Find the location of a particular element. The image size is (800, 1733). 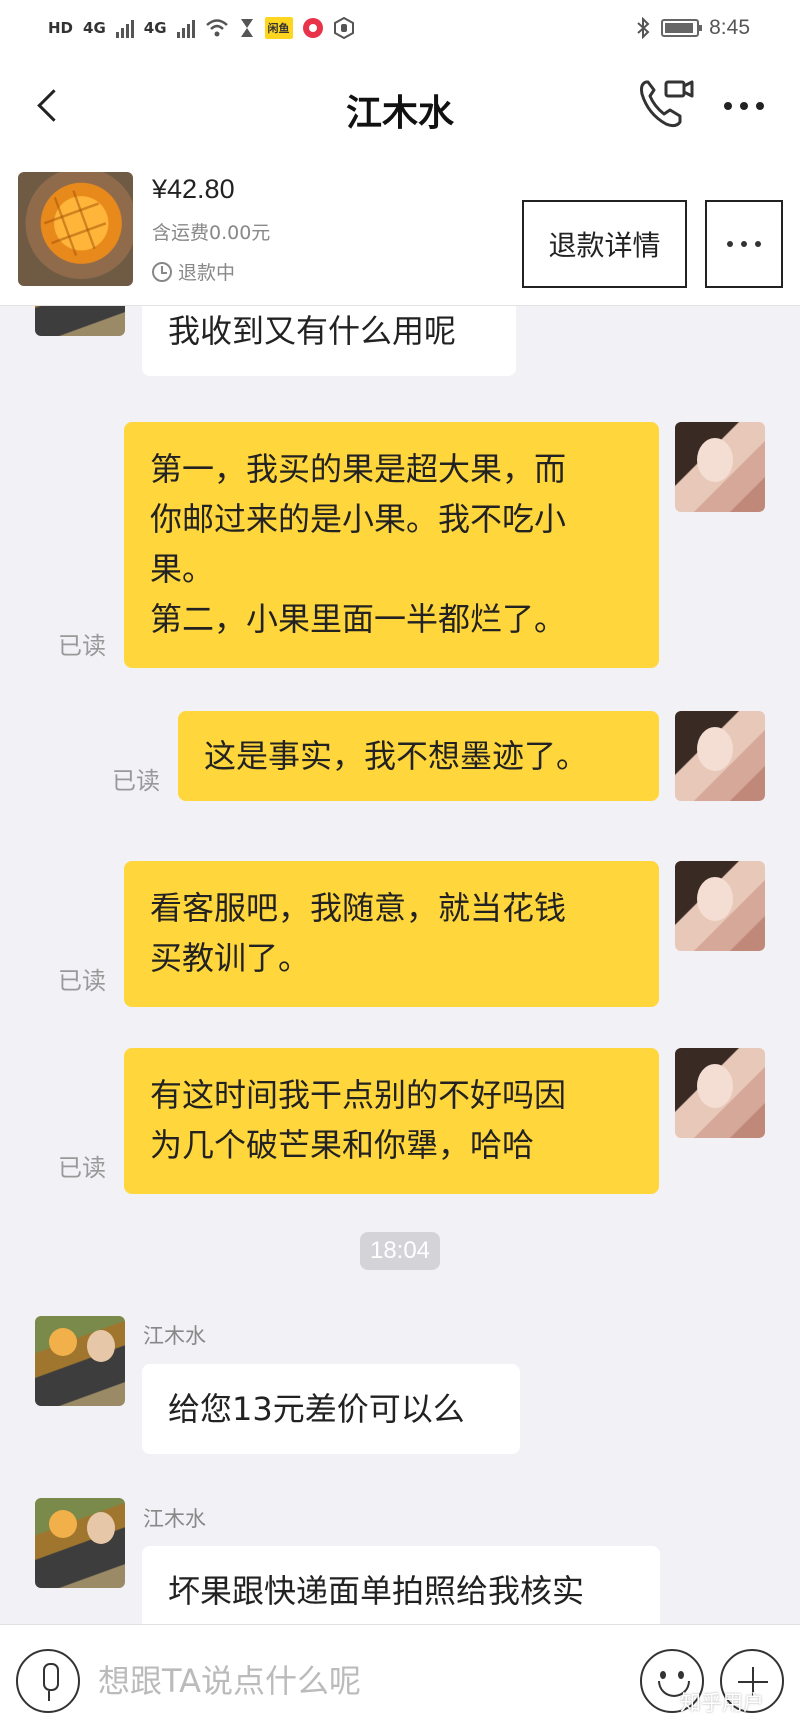

message-bubble: 我收到又有什么用呢 is located at coordinates (329, 341).